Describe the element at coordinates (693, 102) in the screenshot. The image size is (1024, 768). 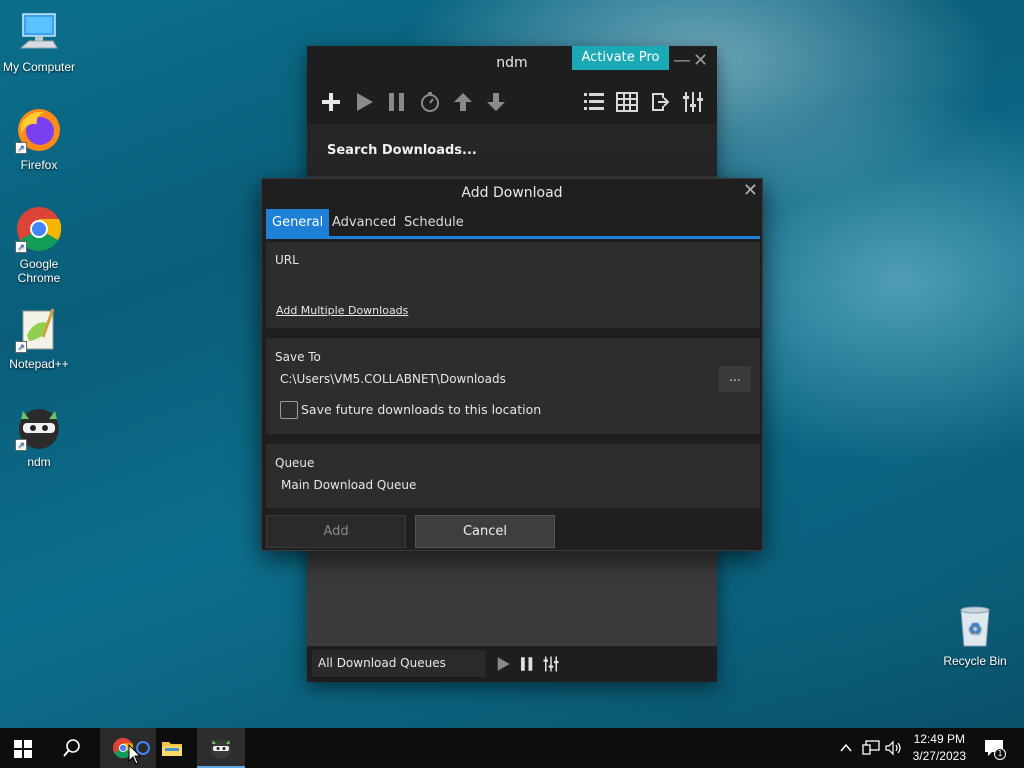
I see `settings-sliders-icon` at that location.